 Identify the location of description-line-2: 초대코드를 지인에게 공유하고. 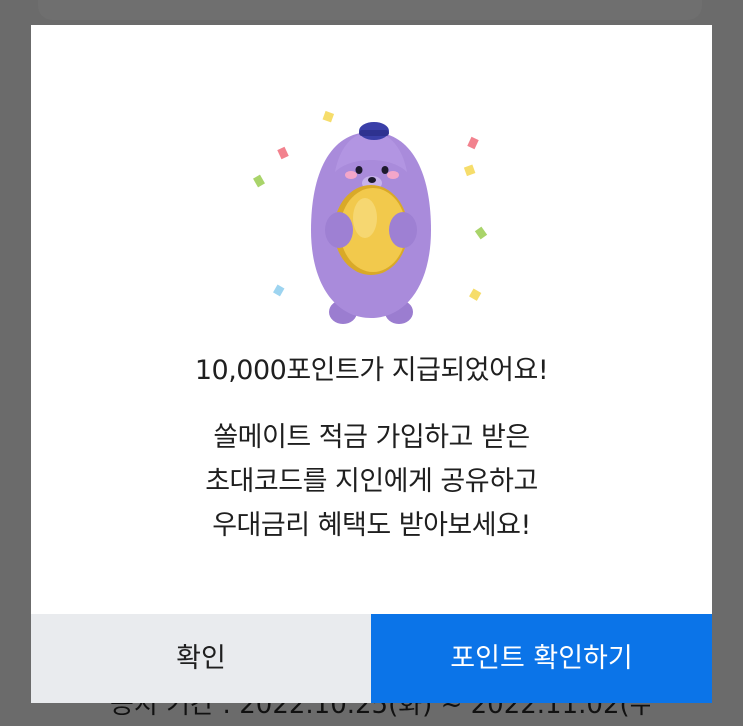
(371, 481).